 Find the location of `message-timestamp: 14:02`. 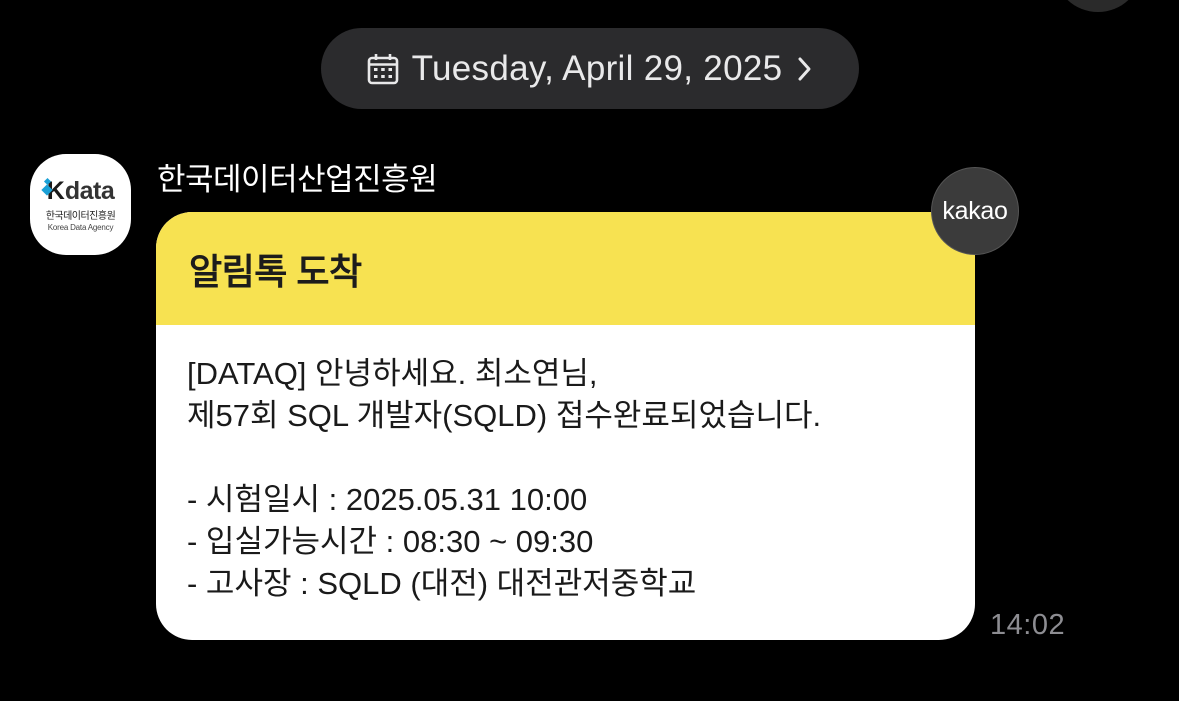

message-timestamp: 14:02 is located at coordinates (1028, 625).